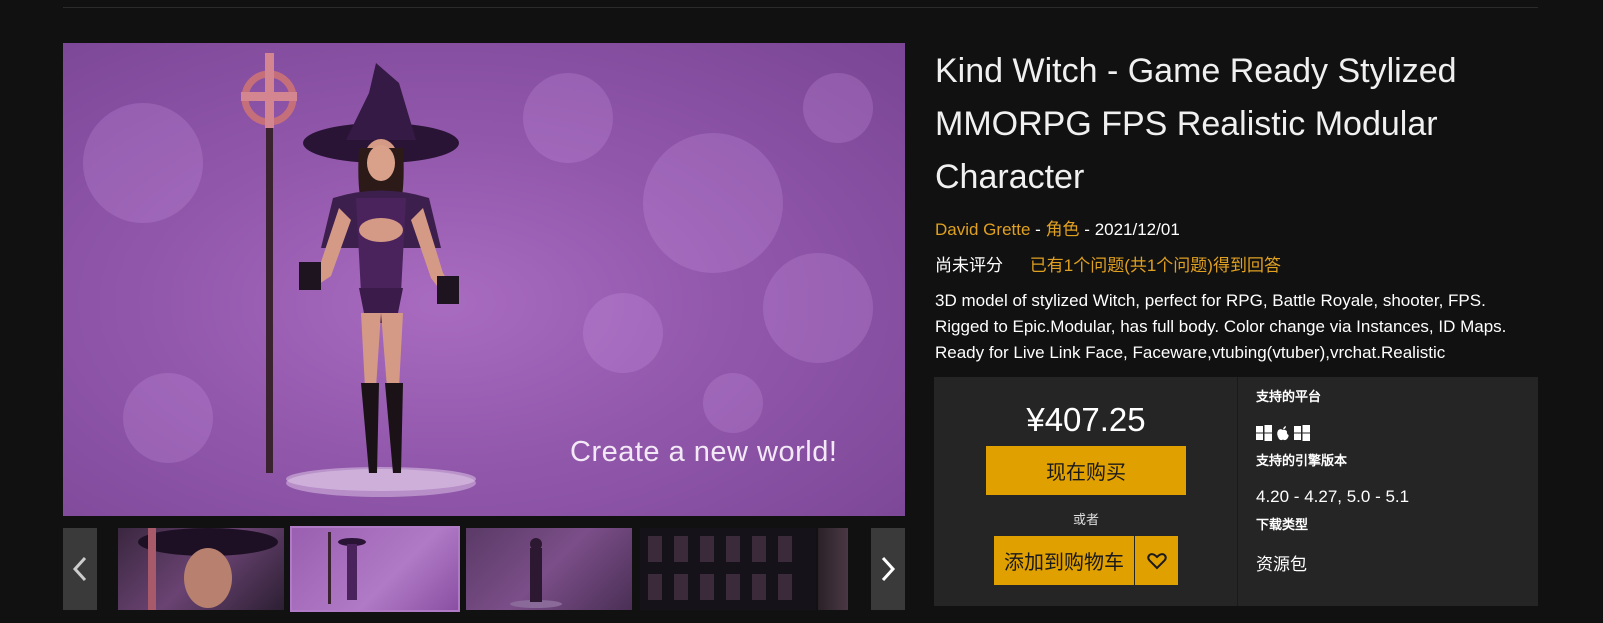  What do you see at coordinates (358, 275) in the screenshot?
I see `witch-character-render` at bounding box center [358, 275].